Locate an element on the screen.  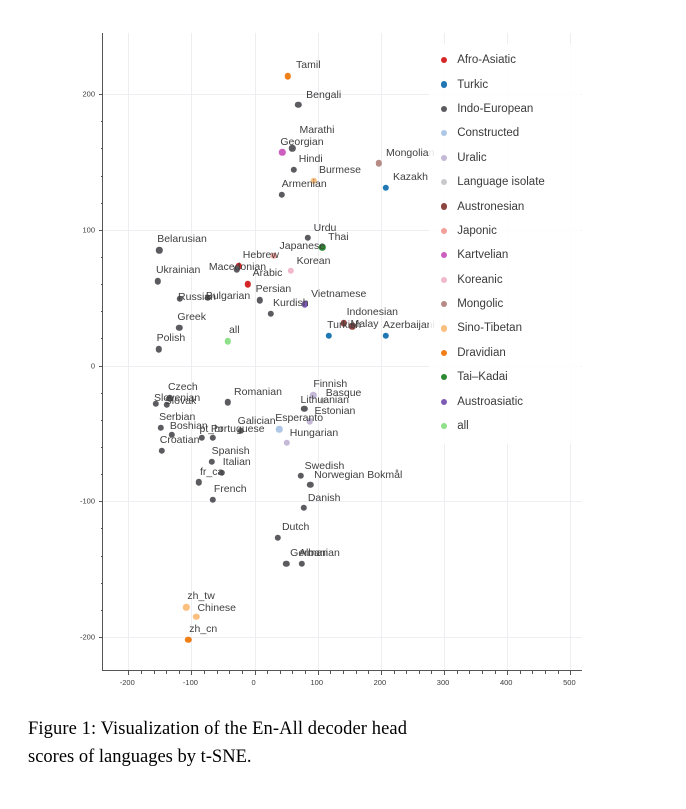
scatter-point-label: Marathi is located at coordinates (317, 130).